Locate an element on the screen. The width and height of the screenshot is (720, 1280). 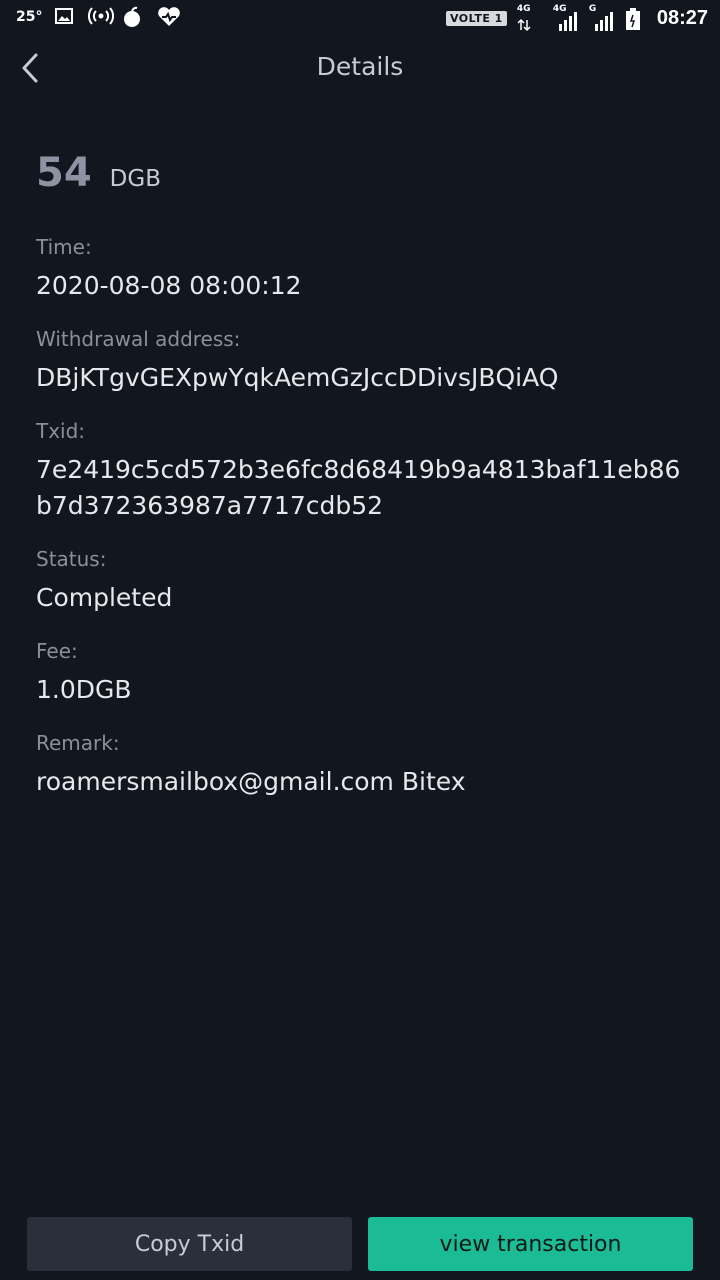
battery-icon is located at coordinates (636, 18).